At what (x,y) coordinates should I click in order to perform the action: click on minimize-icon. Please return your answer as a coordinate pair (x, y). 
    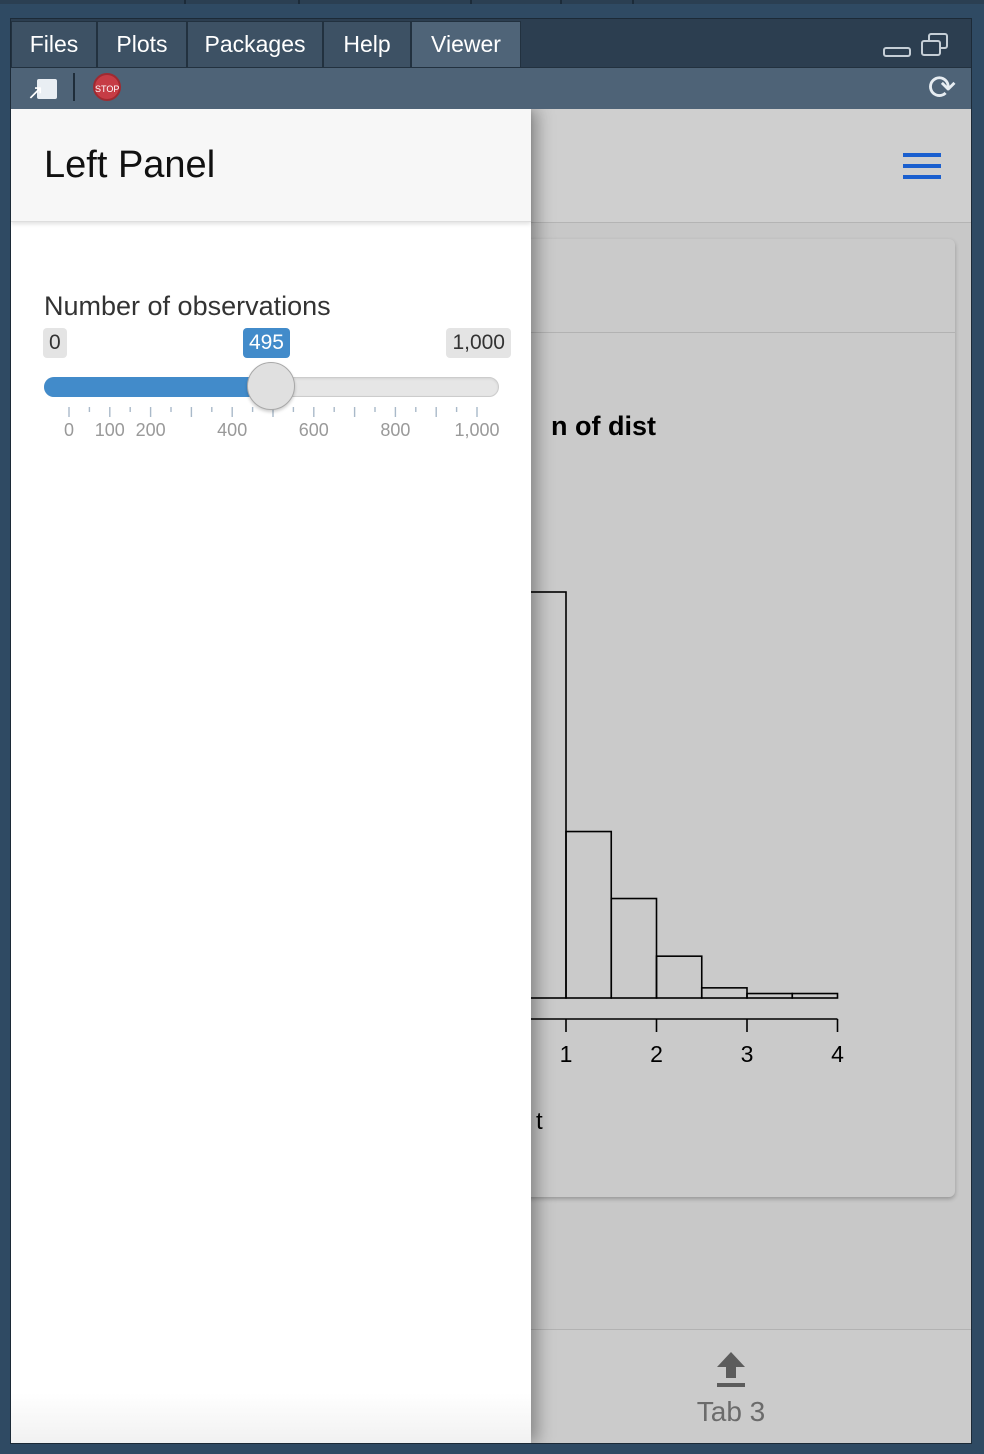
    Looking at the image, I should click on (897, 52).